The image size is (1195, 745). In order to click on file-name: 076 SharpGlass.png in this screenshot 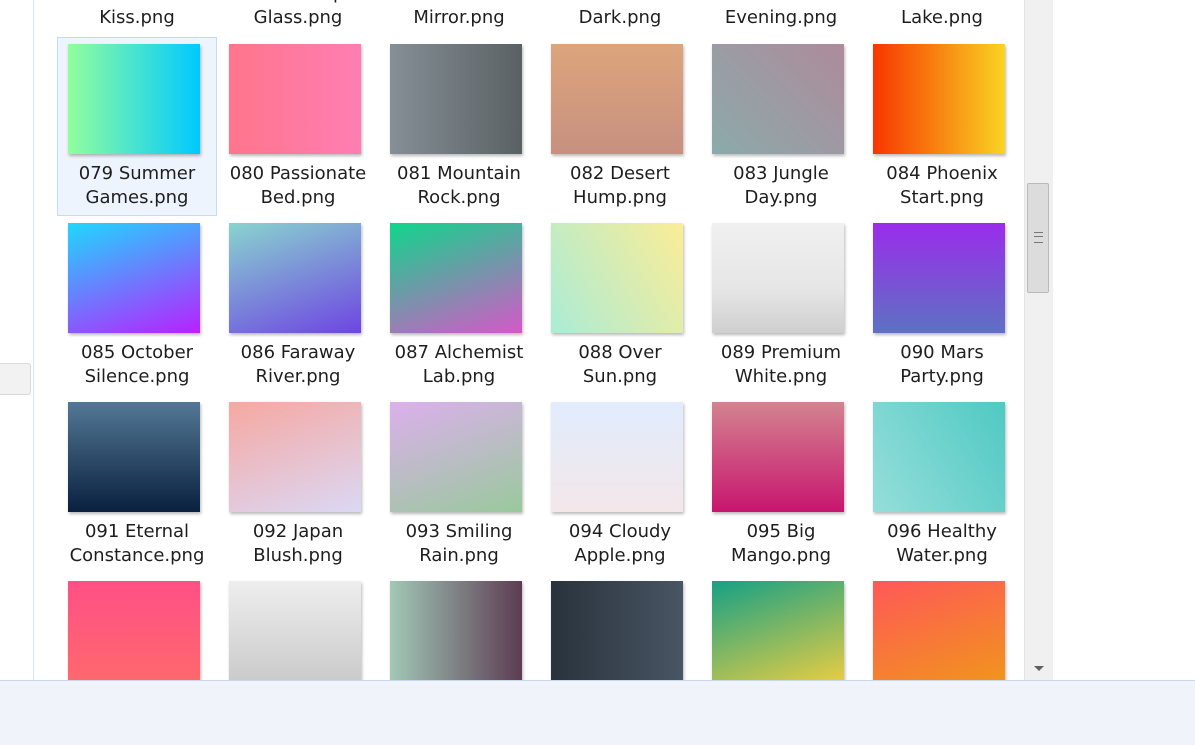, I will do `click(298, 15)`.